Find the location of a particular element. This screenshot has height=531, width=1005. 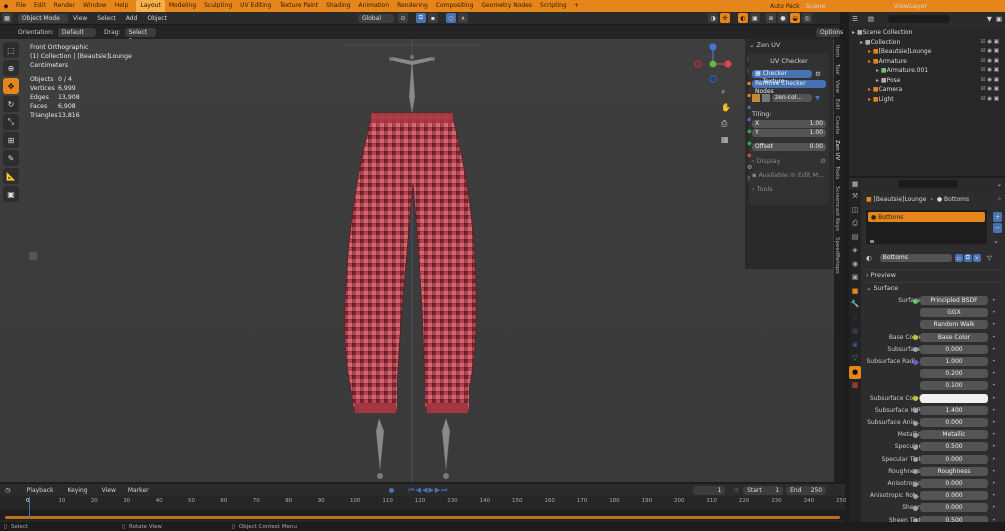

menu-render: Render is located at coordinates (64, 6).